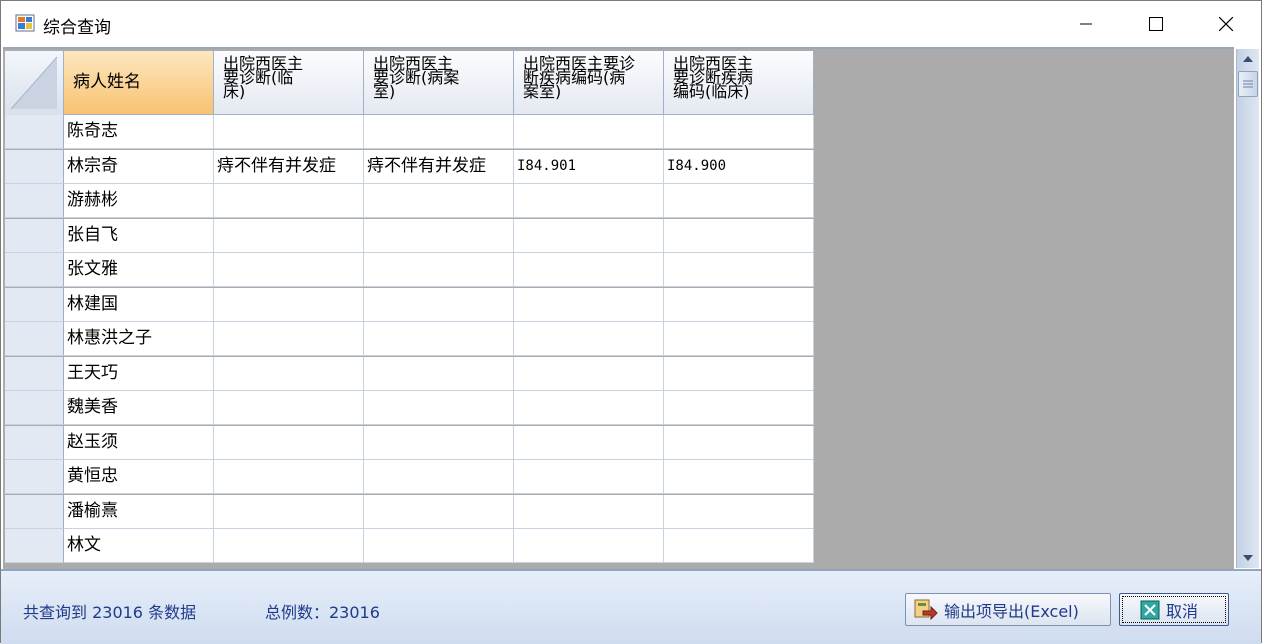 Image resolution: width=1262 pixels, height=644 pixels. Describe the element at coordinates (139, 546) in the screenshot. I see `grid-cell: 林文` at that location.